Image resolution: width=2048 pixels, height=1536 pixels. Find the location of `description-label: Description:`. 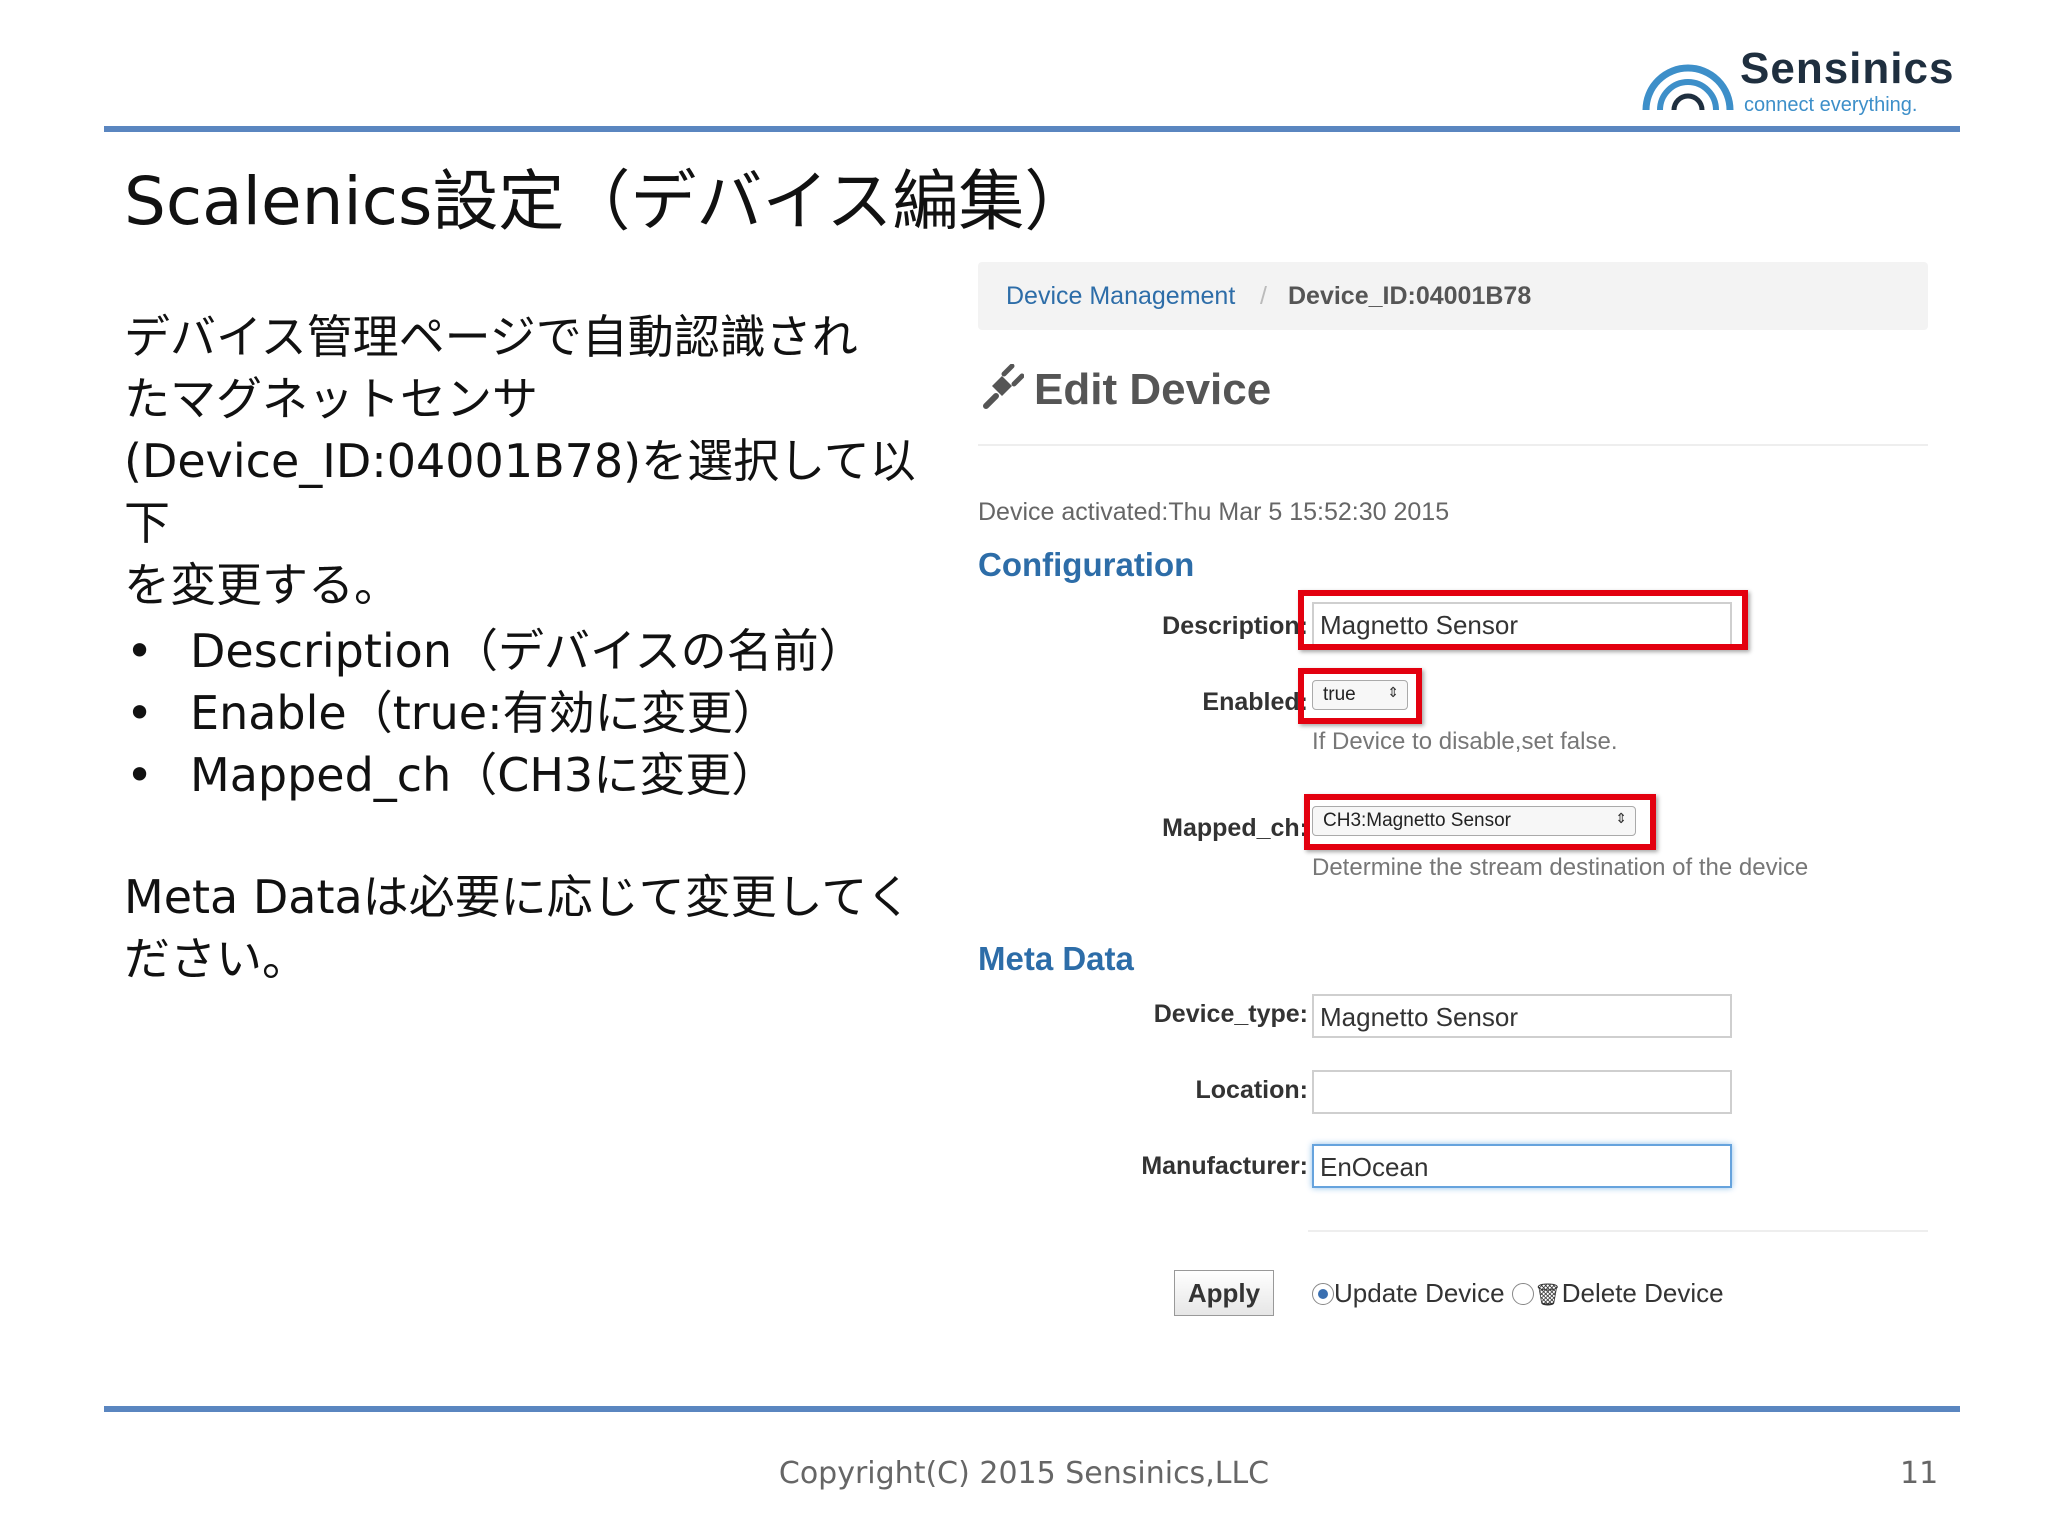

description-label: Description: is located at coordinates (1235, 626).